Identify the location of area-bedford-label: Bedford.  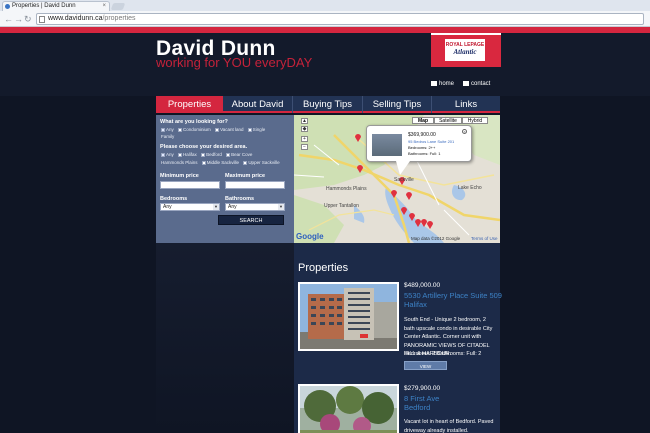
(214, 154).